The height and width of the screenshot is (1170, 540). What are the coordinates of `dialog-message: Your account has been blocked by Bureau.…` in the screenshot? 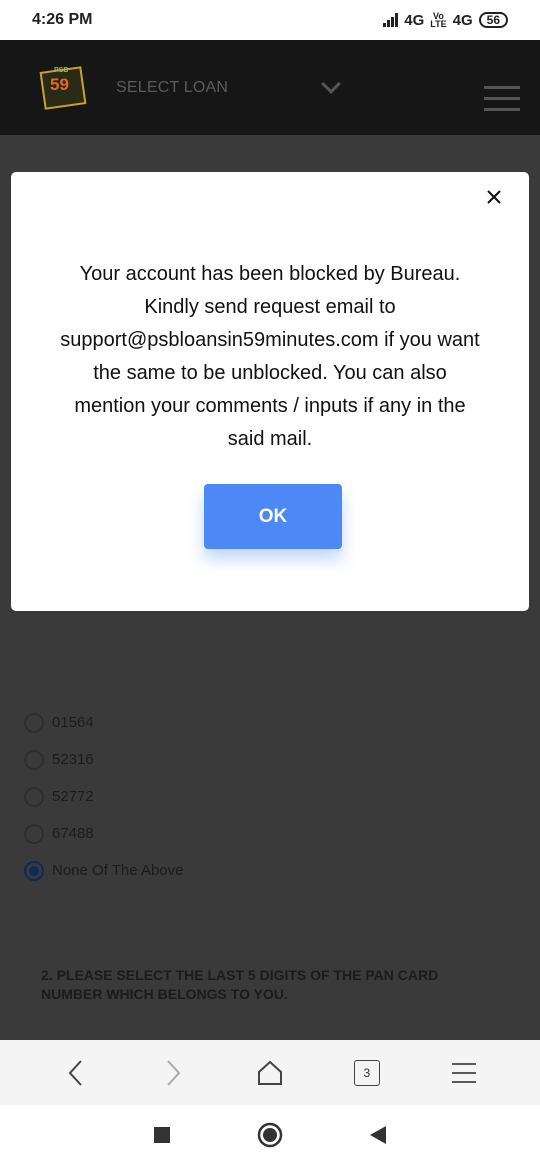 It's located at (270, 356).